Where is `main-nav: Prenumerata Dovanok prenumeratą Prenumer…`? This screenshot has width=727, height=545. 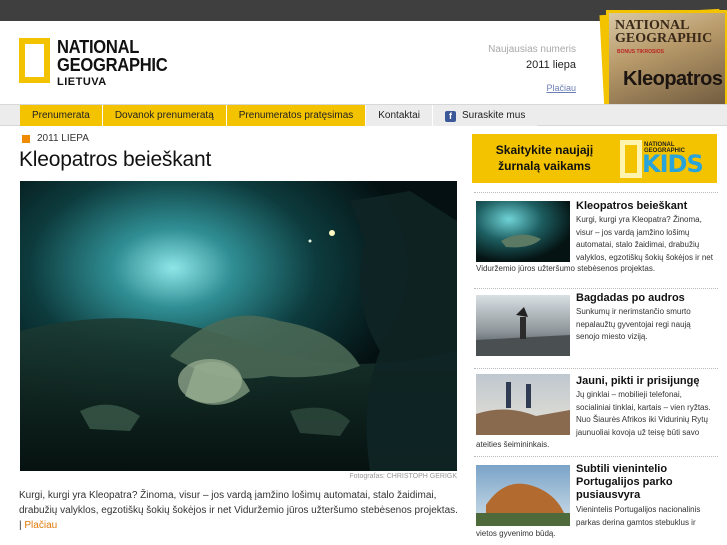
main-nav: Prenumerata Dovanok prenumeratą Prenumer… is located at coordinates (363, 115).